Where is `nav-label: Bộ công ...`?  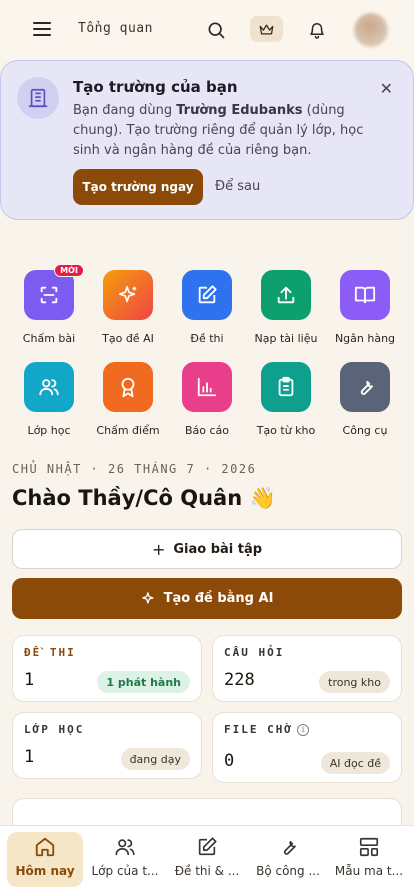
nav-label: Bộ công ... is located at coordinates (288, 871).